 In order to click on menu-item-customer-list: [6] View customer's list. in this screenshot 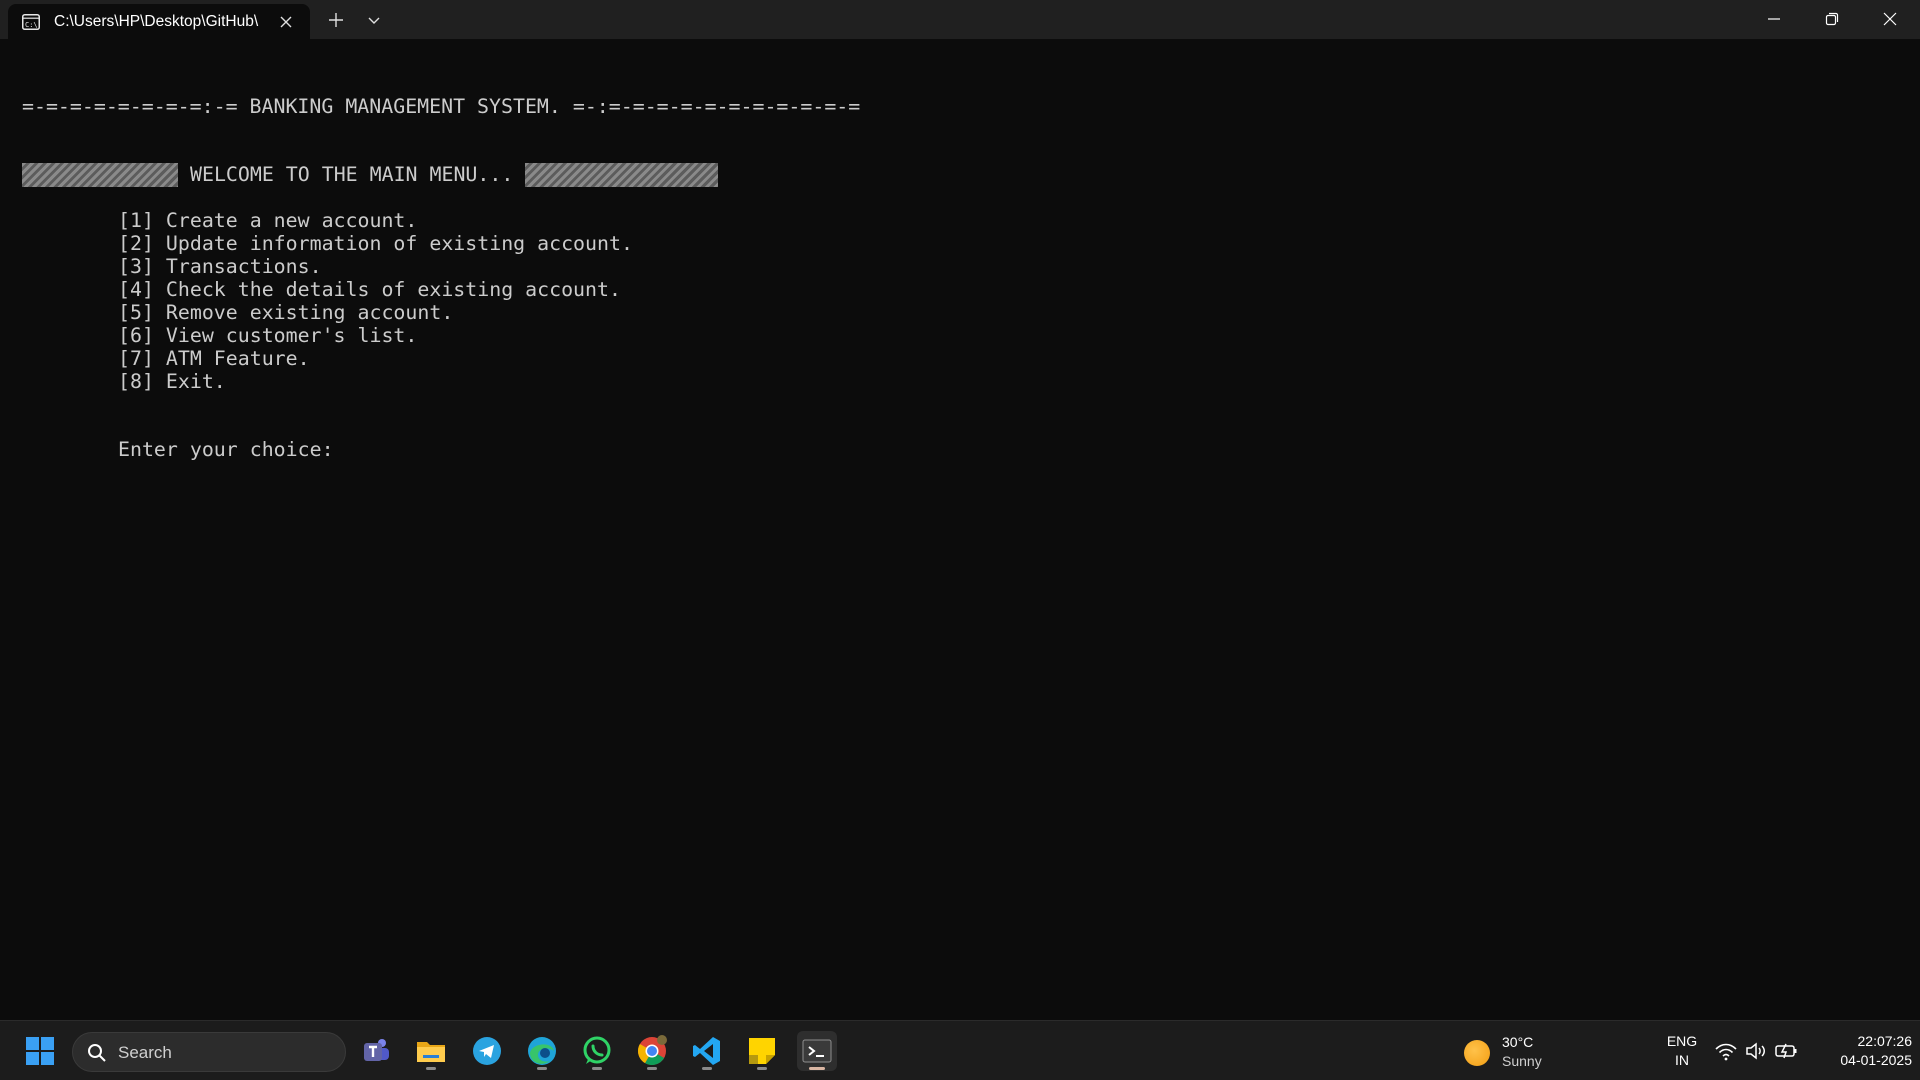, I will do `click(268, 335)`.